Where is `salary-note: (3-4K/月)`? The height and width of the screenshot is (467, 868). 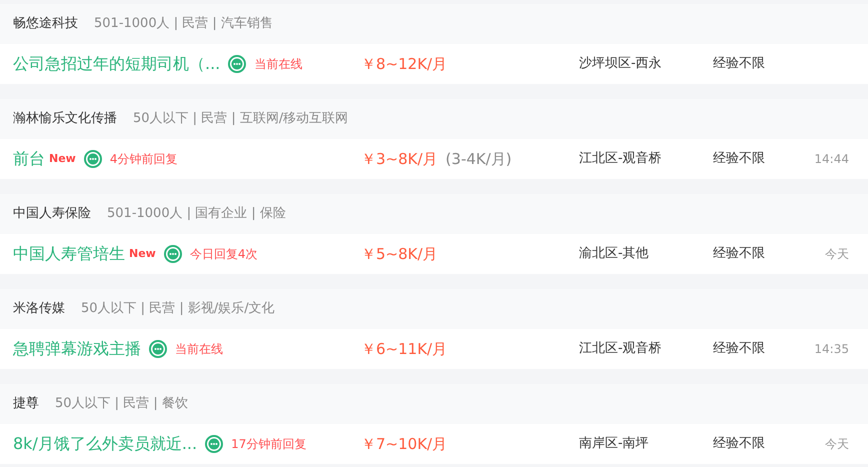
salary-note: (3-4K/月) is located at coordinates (479, 159).